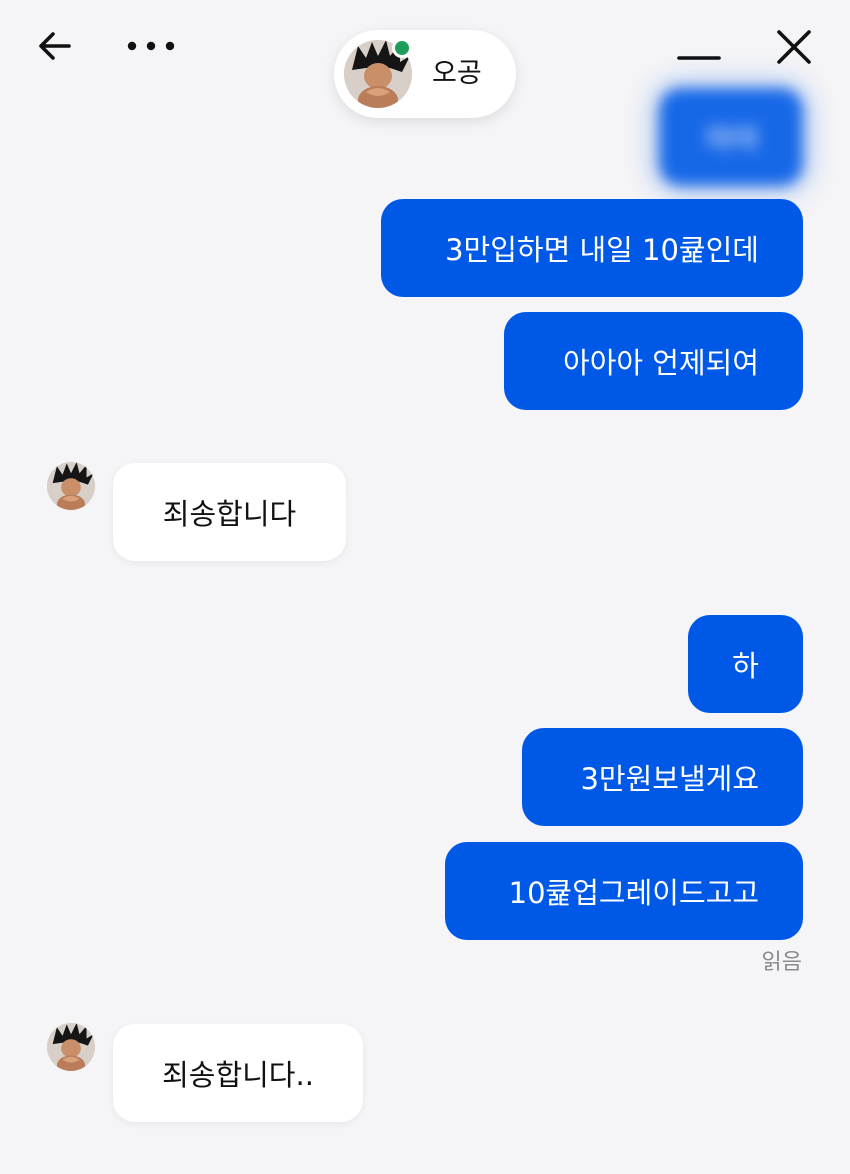 The height and width of the screenshot is (1174, 850). What do you see at coordinates (402, 48) in the screenshot?
I see `online-status-indicator` at bounding box center [402, 48].